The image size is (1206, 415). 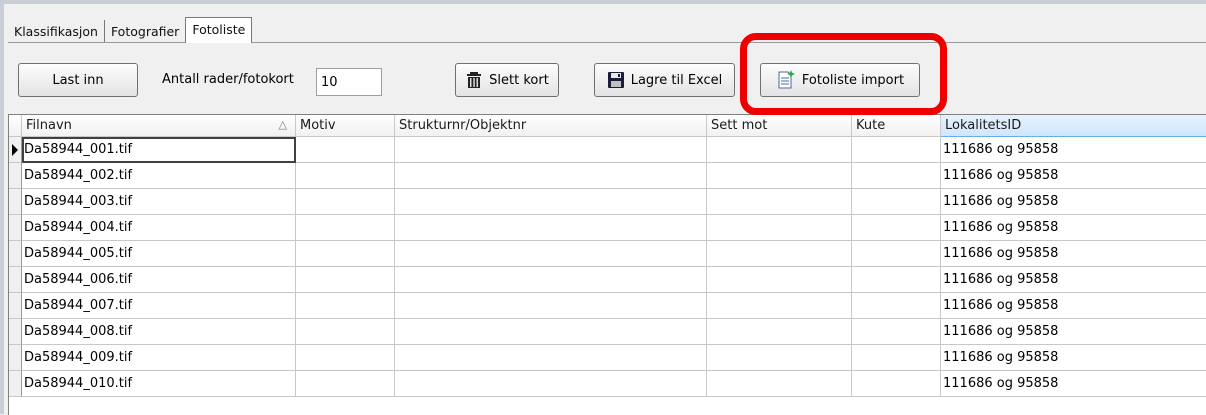 I want to click on table-row: Da58944_009.tif 111686 og 95858, so click(x=607, y=358).